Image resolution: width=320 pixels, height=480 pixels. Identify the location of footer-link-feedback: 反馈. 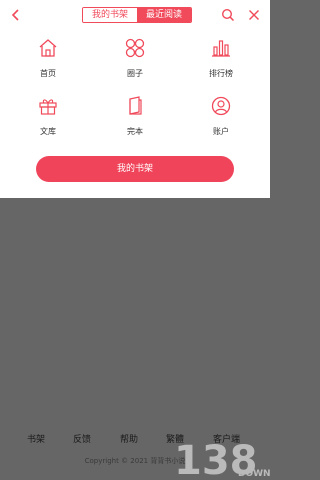
(82, 438).